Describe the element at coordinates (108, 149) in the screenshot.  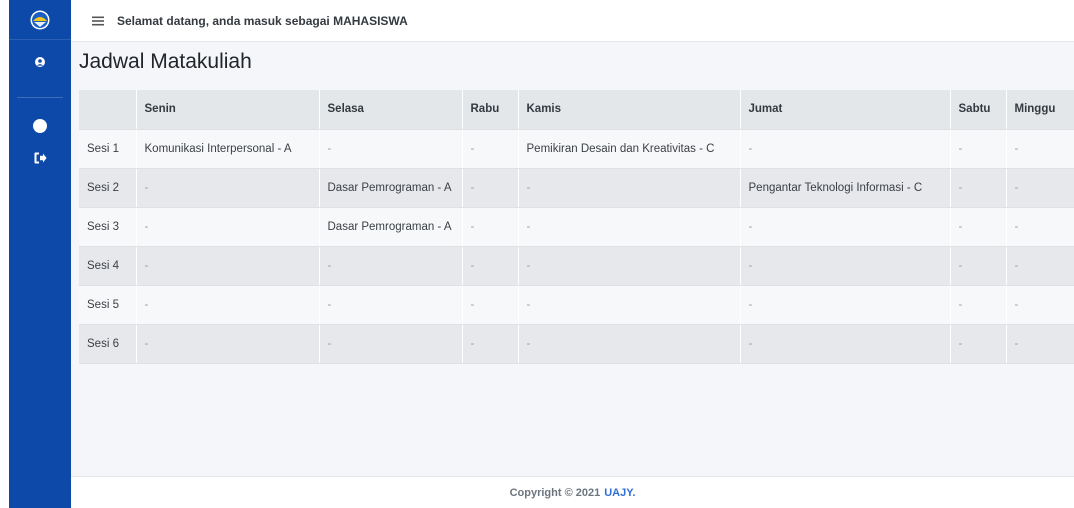
I see `session-label: Sesi 1` at that location.